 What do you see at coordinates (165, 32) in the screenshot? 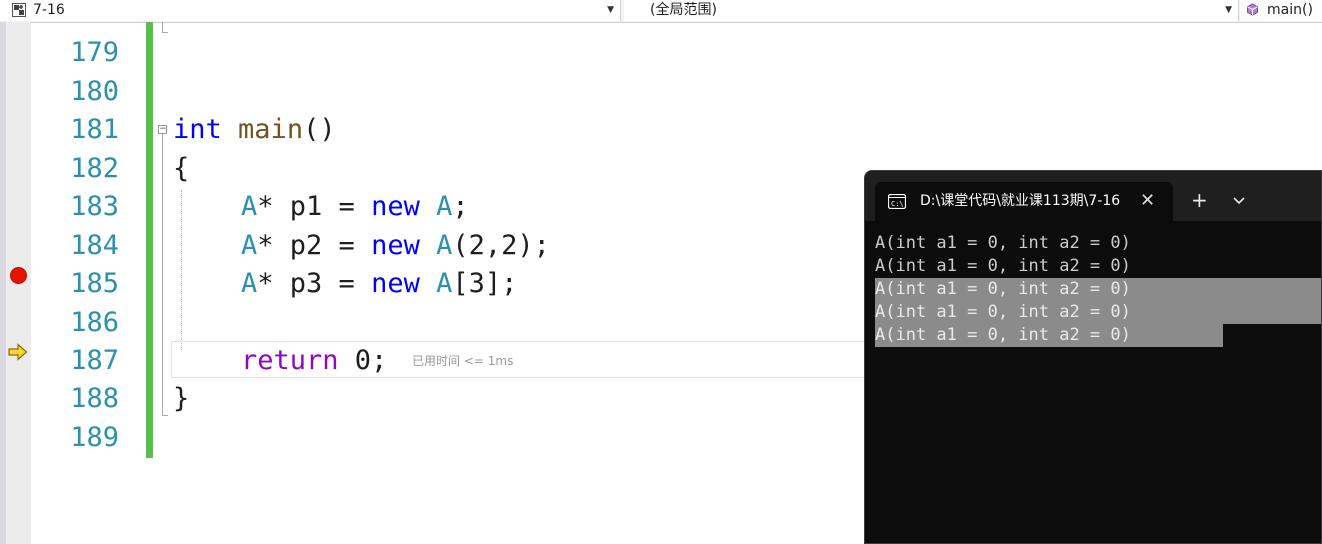
I see `fold-guide-end` at bounding box center [165, 32].